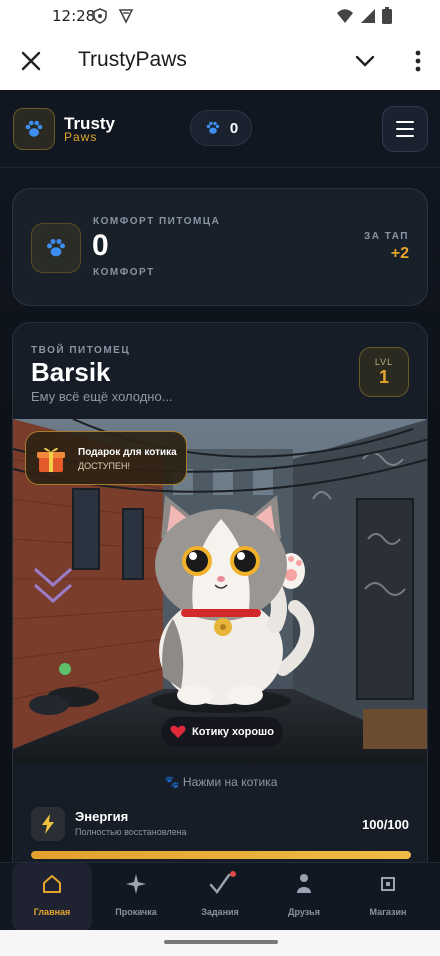  I want to click on wifi-icon, so click(345, 15).